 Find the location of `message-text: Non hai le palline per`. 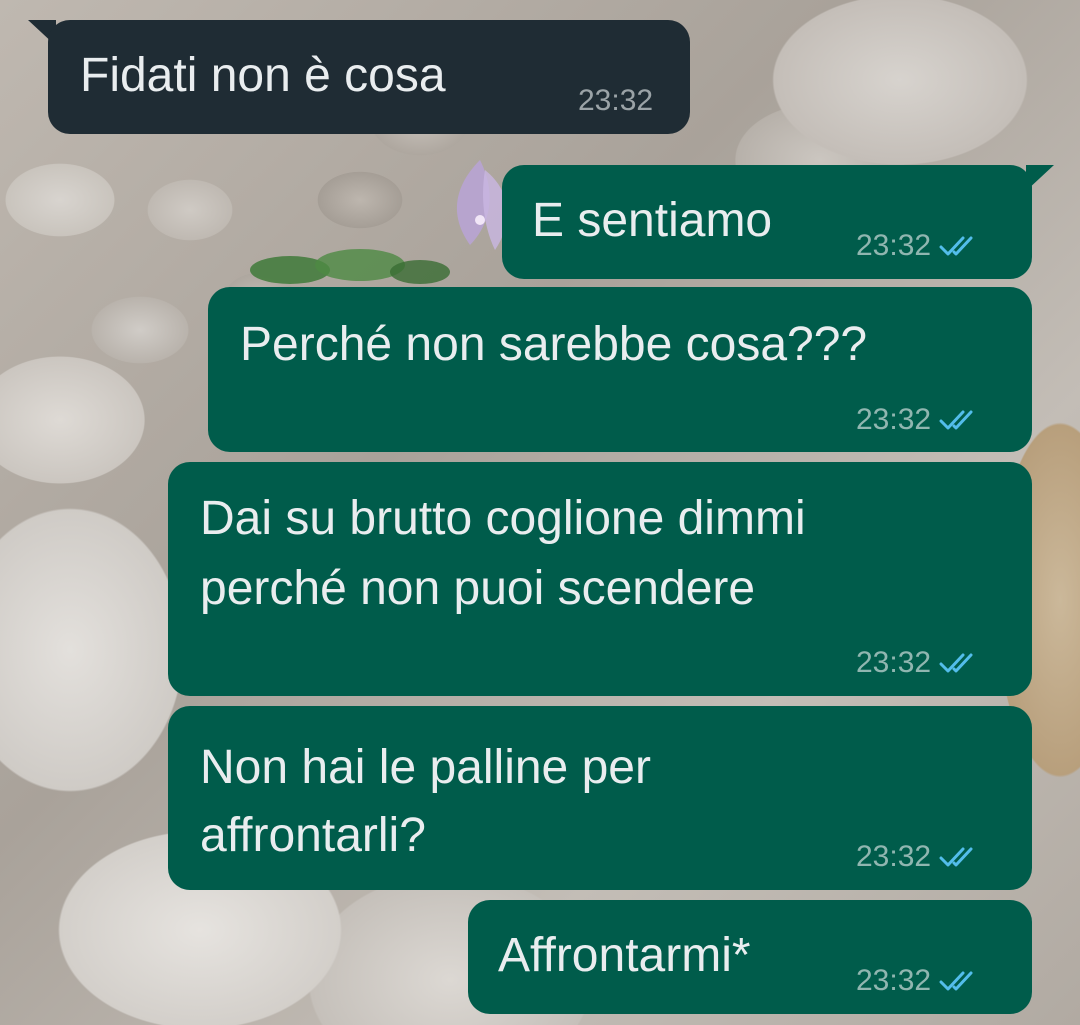

message-text: Non hai le palline per is located at coordinates (425, 767).